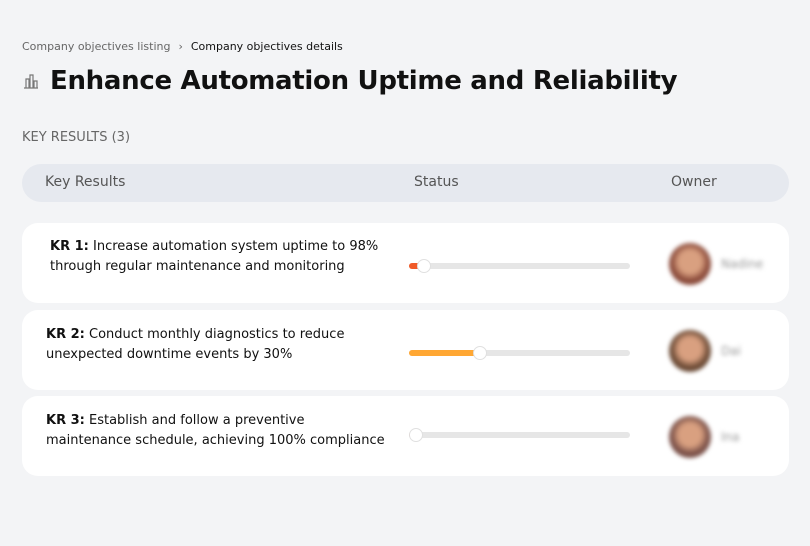 The height and width of the screenshot is (546, 810). I want to click on key-result-label: KR 1:, so click(69, 246).